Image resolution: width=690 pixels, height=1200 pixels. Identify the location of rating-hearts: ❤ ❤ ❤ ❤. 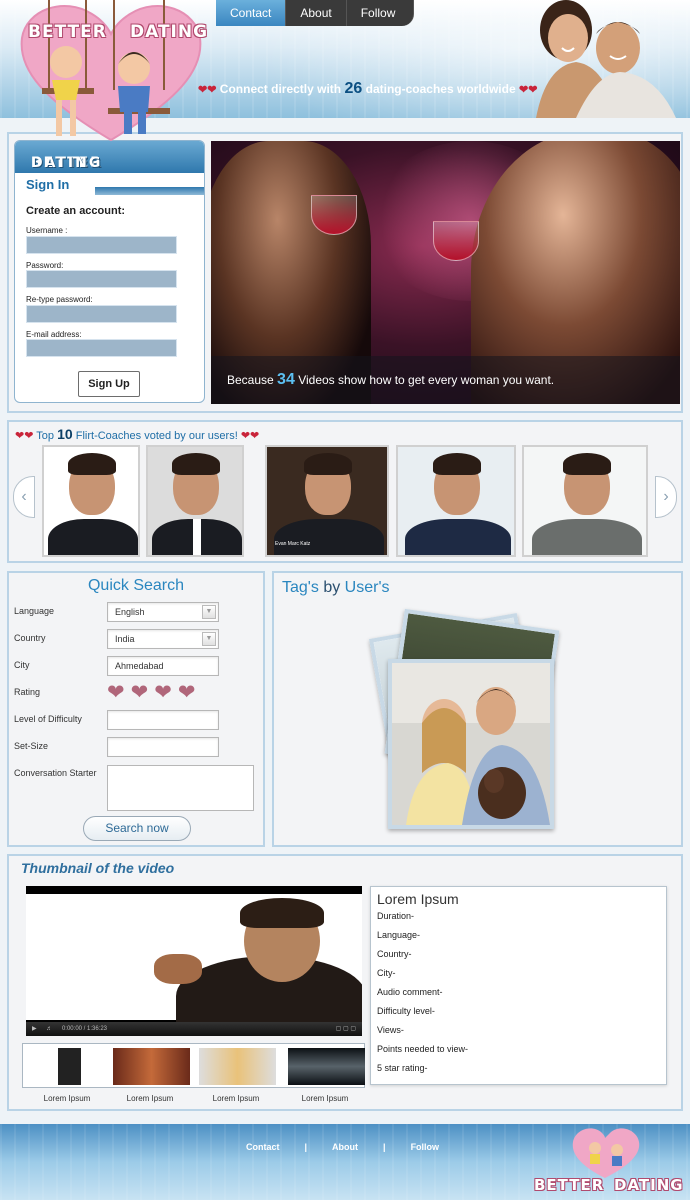
(151, 692).